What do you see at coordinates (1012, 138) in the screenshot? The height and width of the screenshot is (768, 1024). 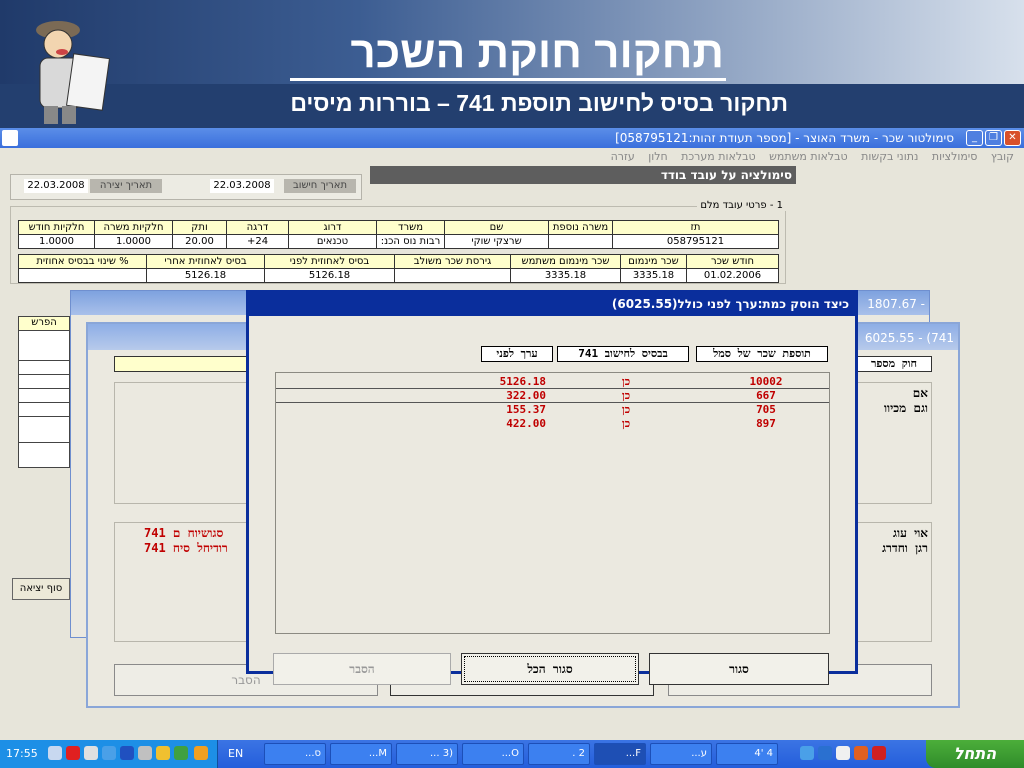 I see `close-icon: ✕` at bounding box center [1012, 138].